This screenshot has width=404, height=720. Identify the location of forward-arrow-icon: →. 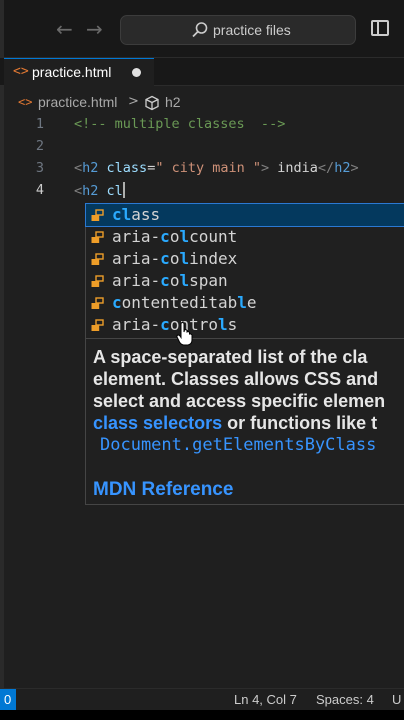
(94, 29).